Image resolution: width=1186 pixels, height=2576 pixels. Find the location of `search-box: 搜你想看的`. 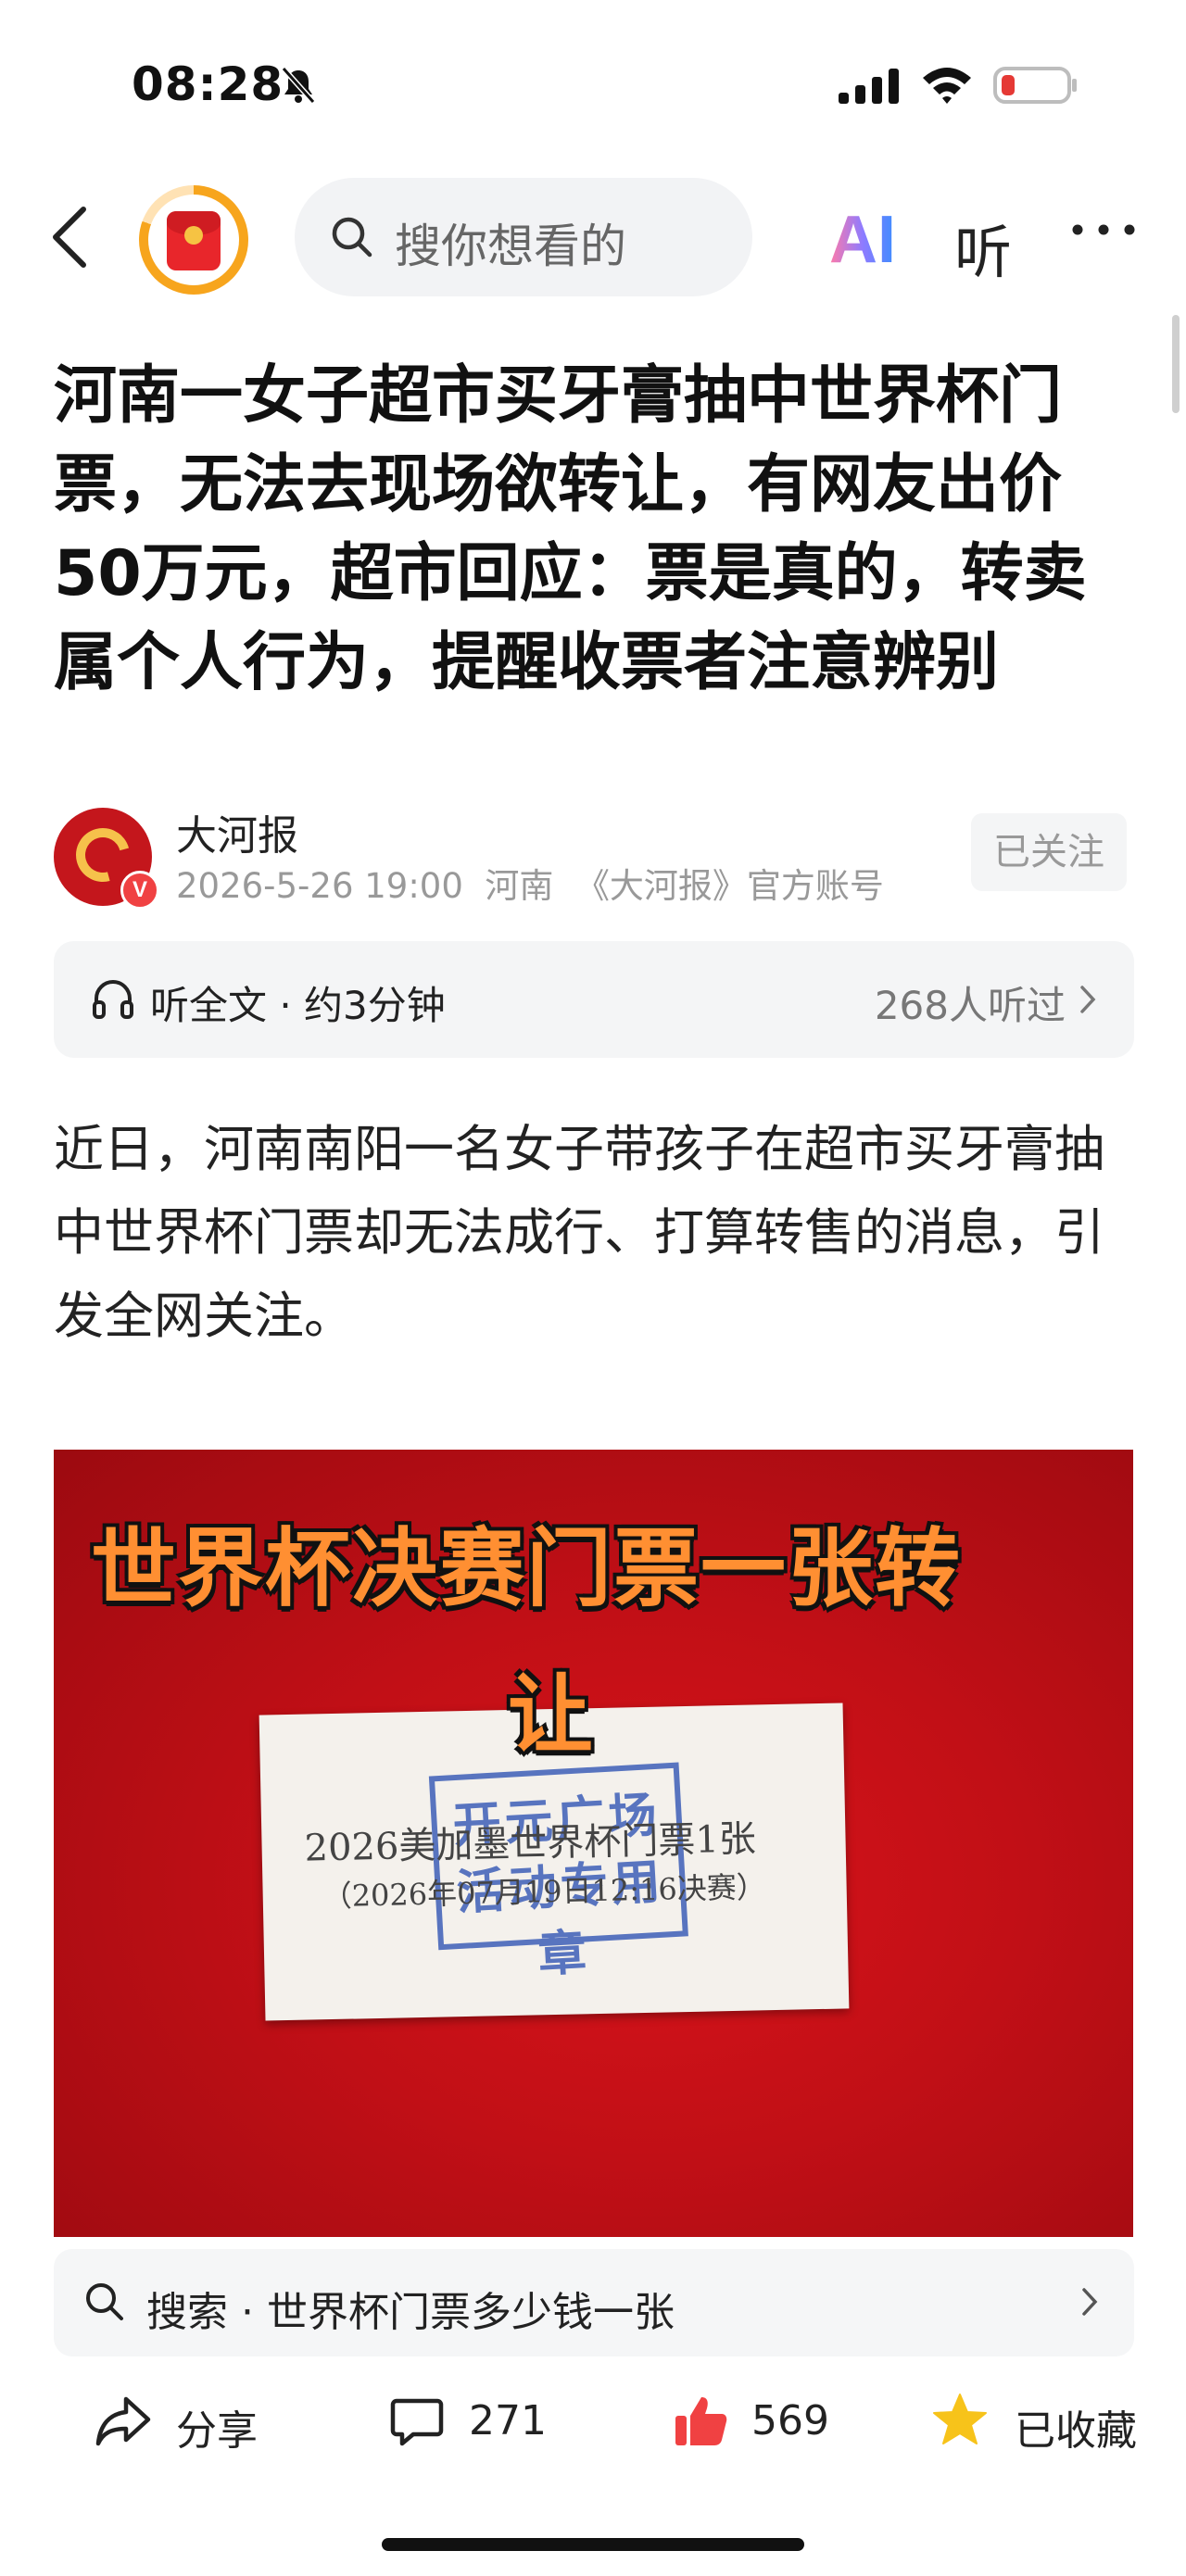

search-box: 搜你想看的 is located at coordinates (523, 237).